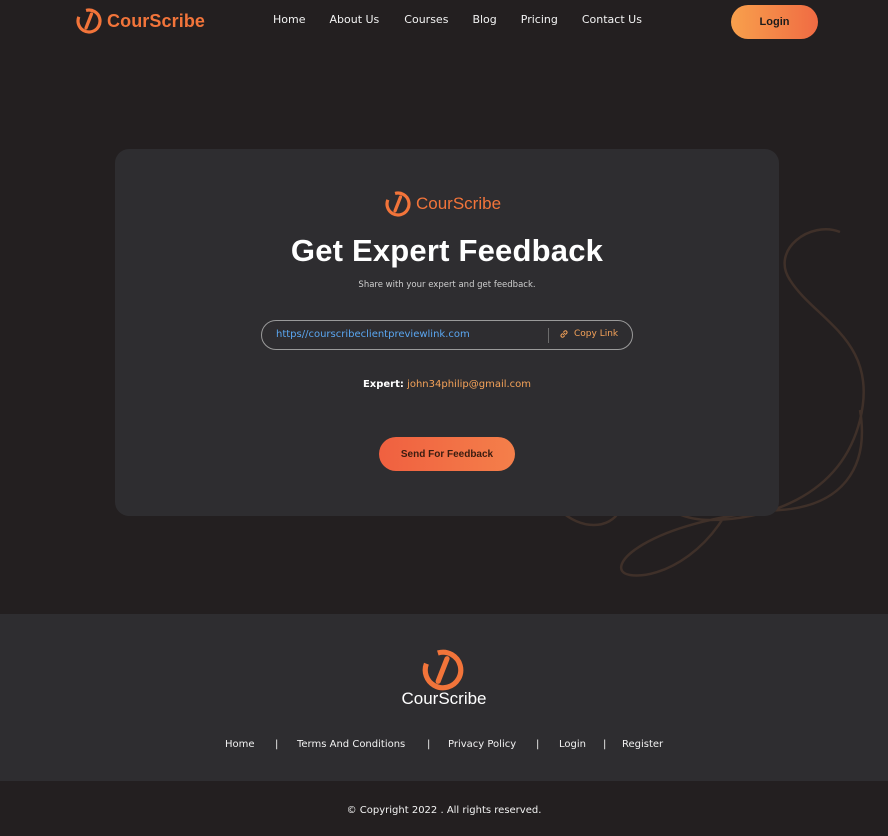 The image size is (888, 836). I want to click on nav-link-courses: Courses, so click(426, 19).